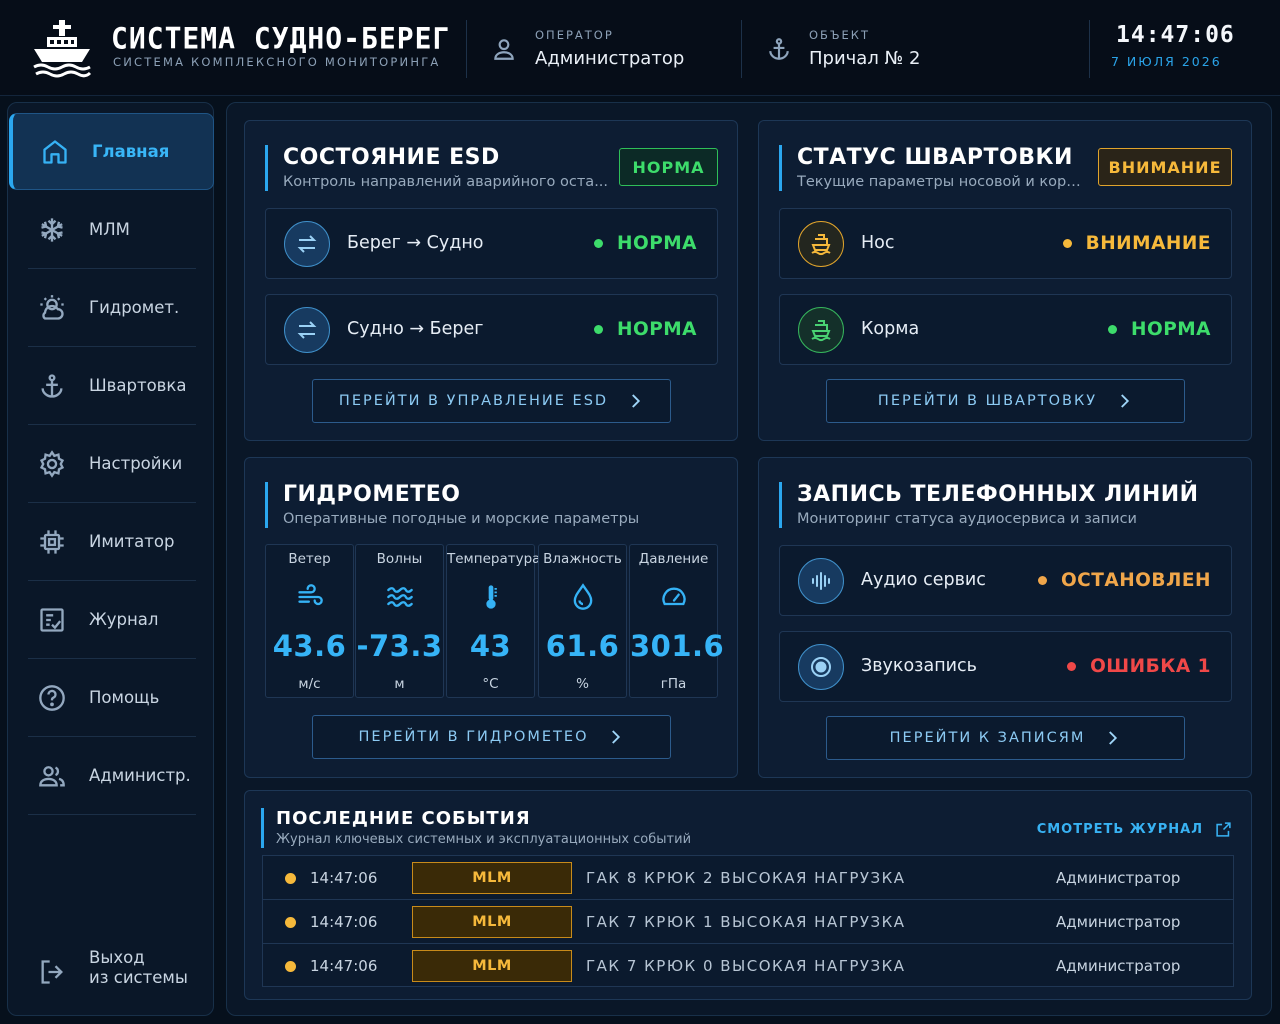 The width and height of the screenshot is (1280, 1024). Describe the element at coordinates (998, 494) in the screenshot. I see `panel-title: ЗАПИСЬ ТЕЛЕФОННЫХ ЛИНИЙ` at that location.